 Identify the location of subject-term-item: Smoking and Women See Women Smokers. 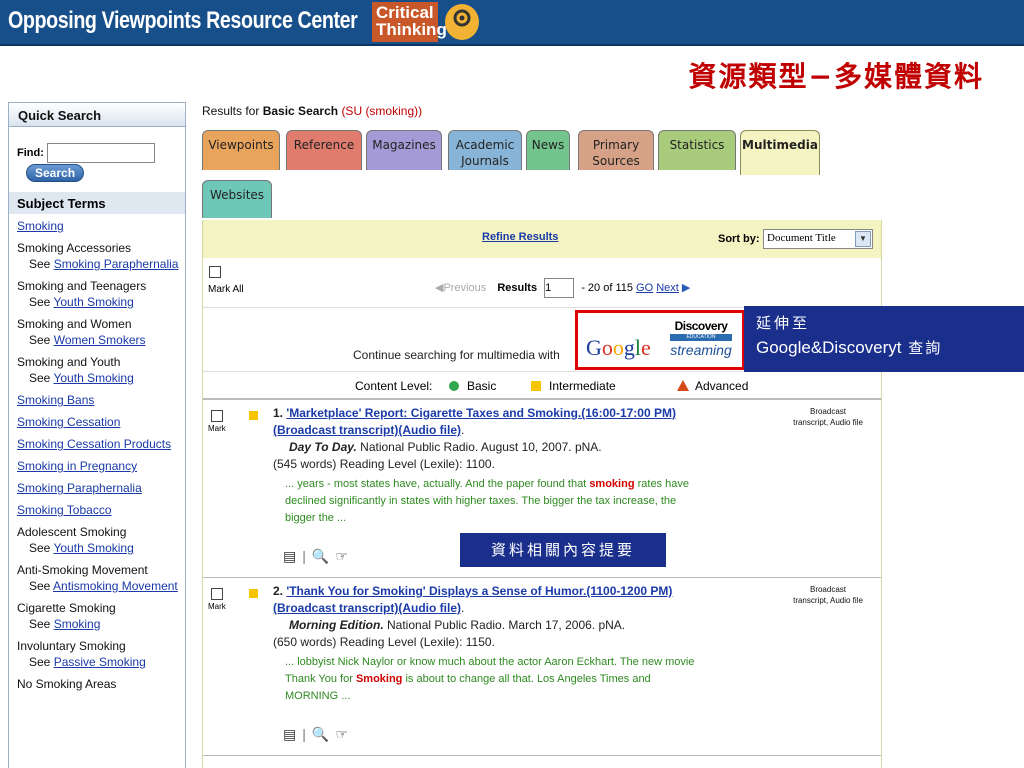
(101, 332).